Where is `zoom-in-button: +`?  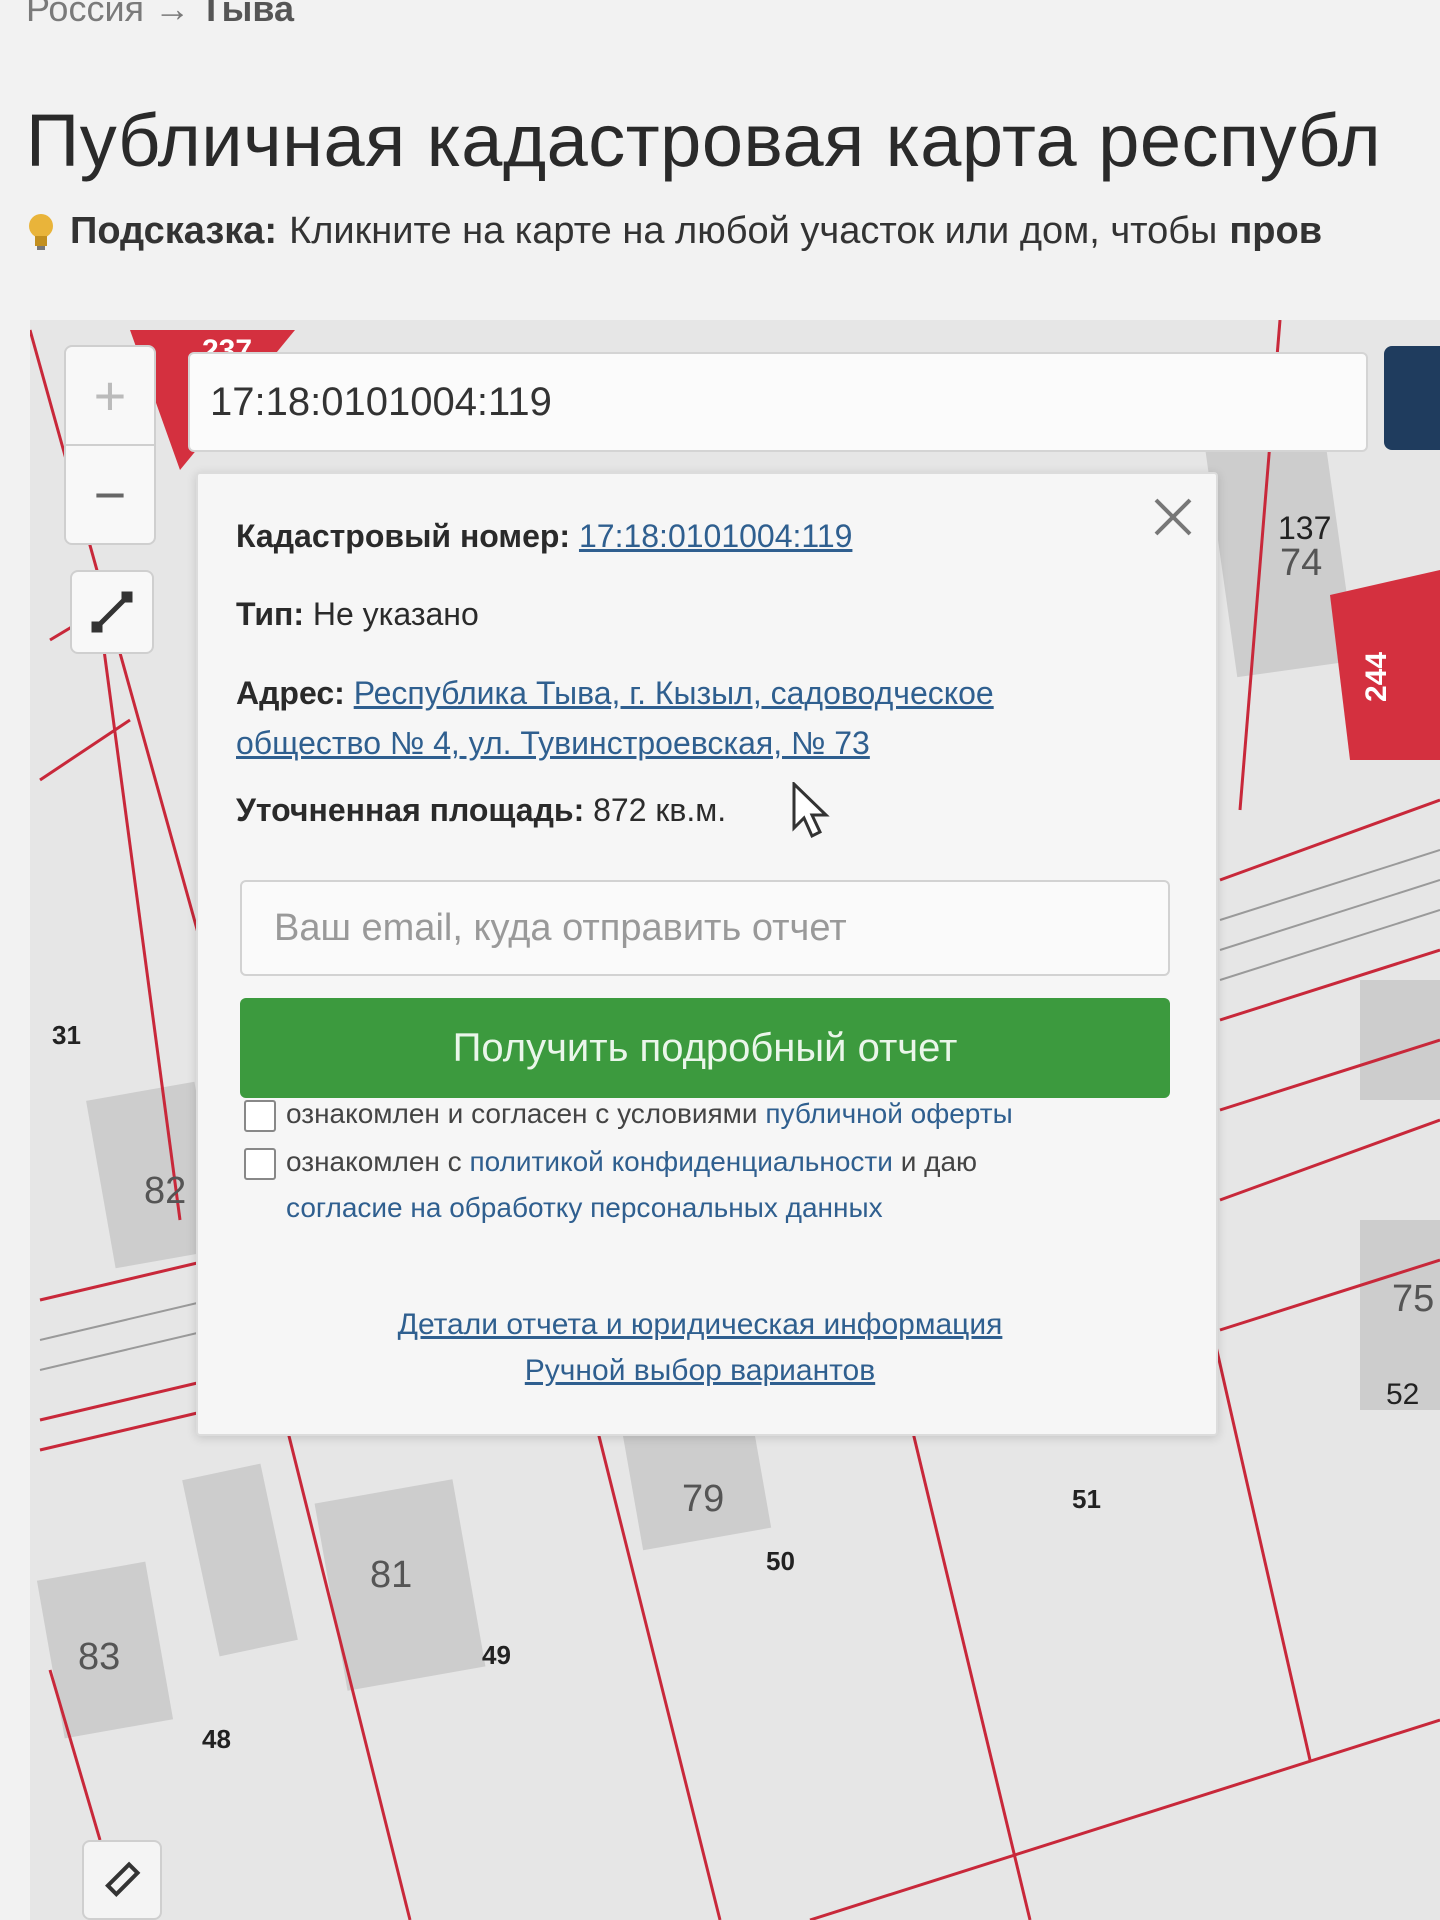 zoom-in-button: + is located at coordinates (110, 396).